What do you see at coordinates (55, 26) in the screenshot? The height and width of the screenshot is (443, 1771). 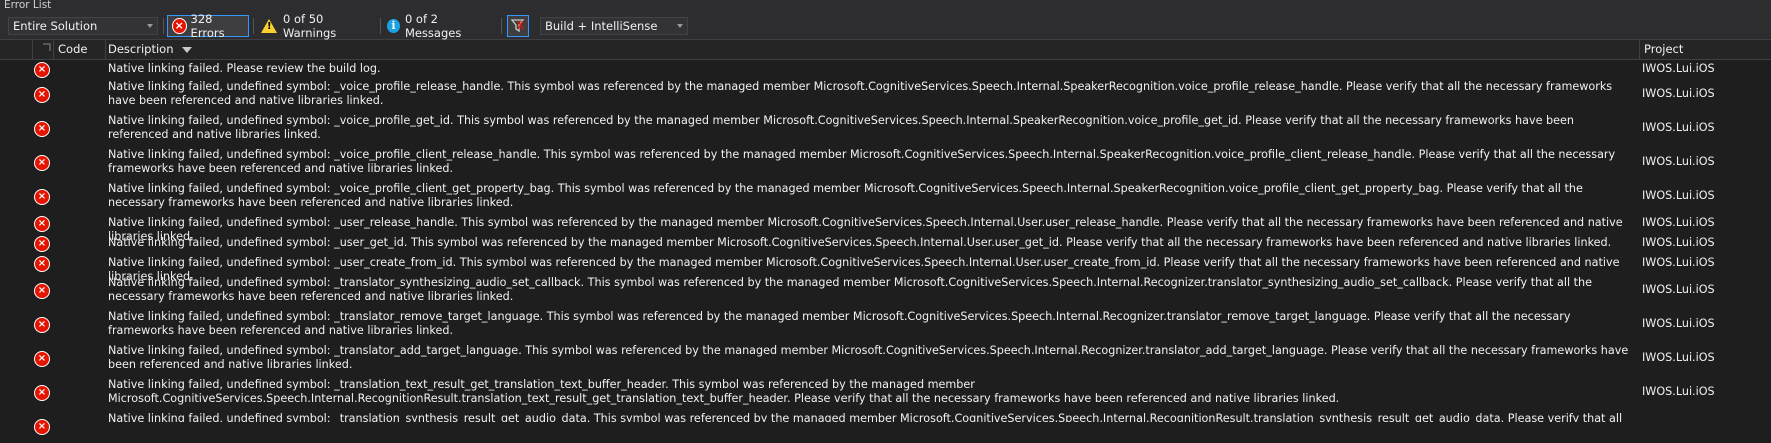 I see `scope-value: Entire Solution` at bounding box center [55, 26].